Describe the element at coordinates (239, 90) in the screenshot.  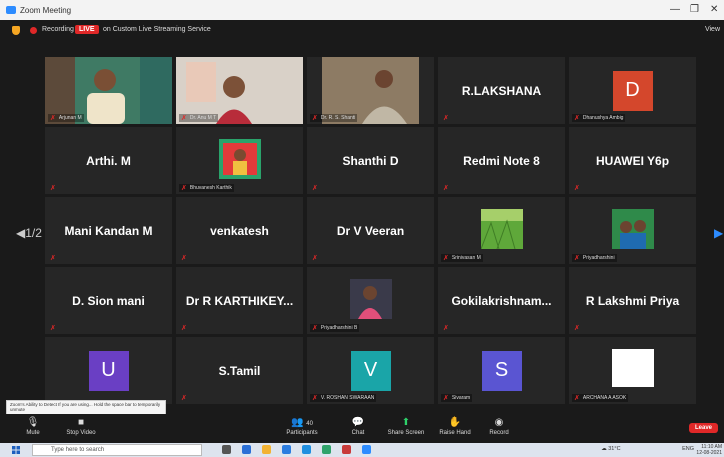
I see `participant-tile-active-speaker: ✗ Dr. Anu M T` at that location.